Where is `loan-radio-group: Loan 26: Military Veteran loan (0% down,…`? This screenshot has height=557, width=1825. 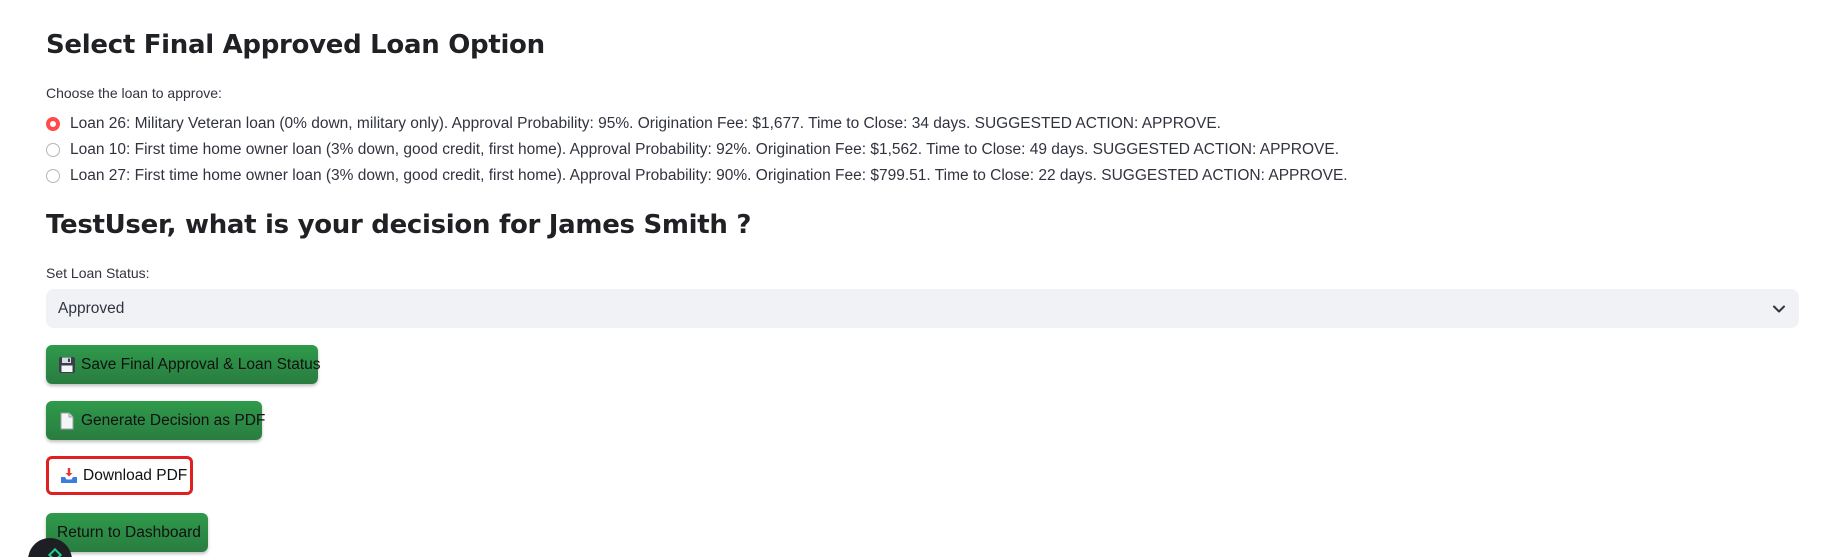 loan-radio-group: Loan 26: Military Veteran loan (0% down,… is located at coordinates (697, 150).